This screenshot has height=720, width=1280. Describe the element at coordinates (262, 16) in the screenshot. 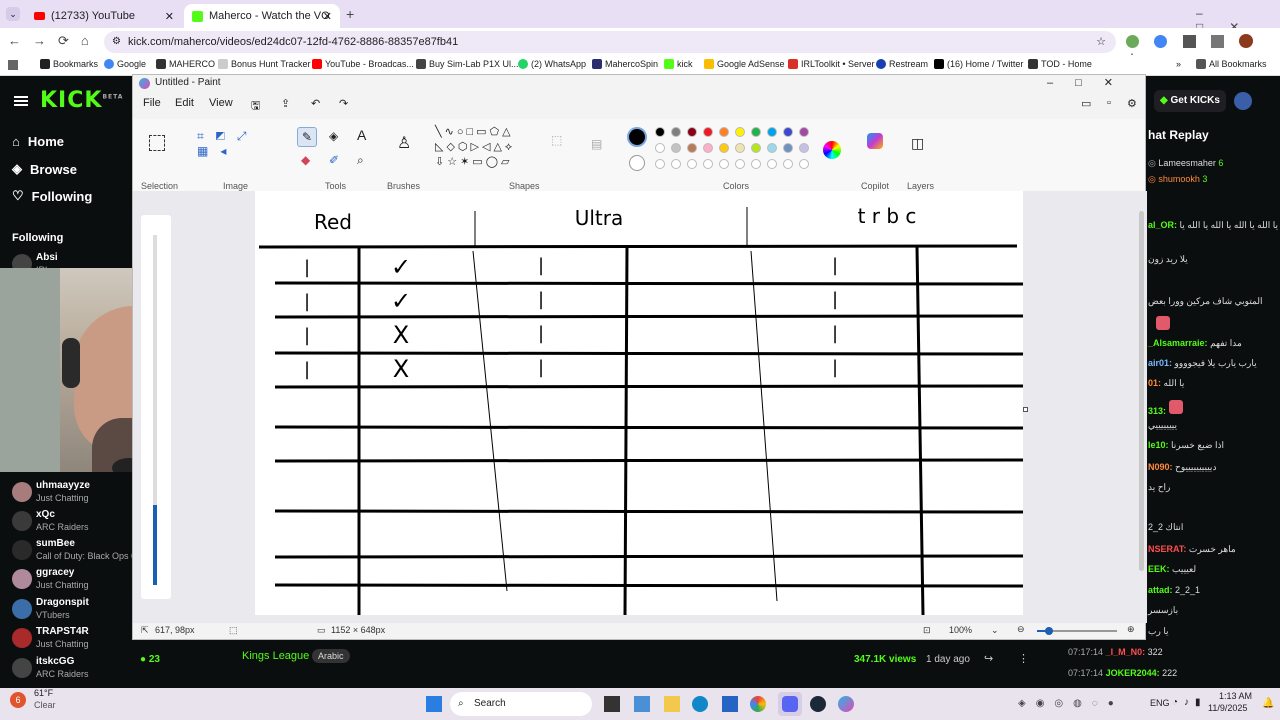

I see `tab-kick: Maherco - Watch the VOD on K ✕` at that location.